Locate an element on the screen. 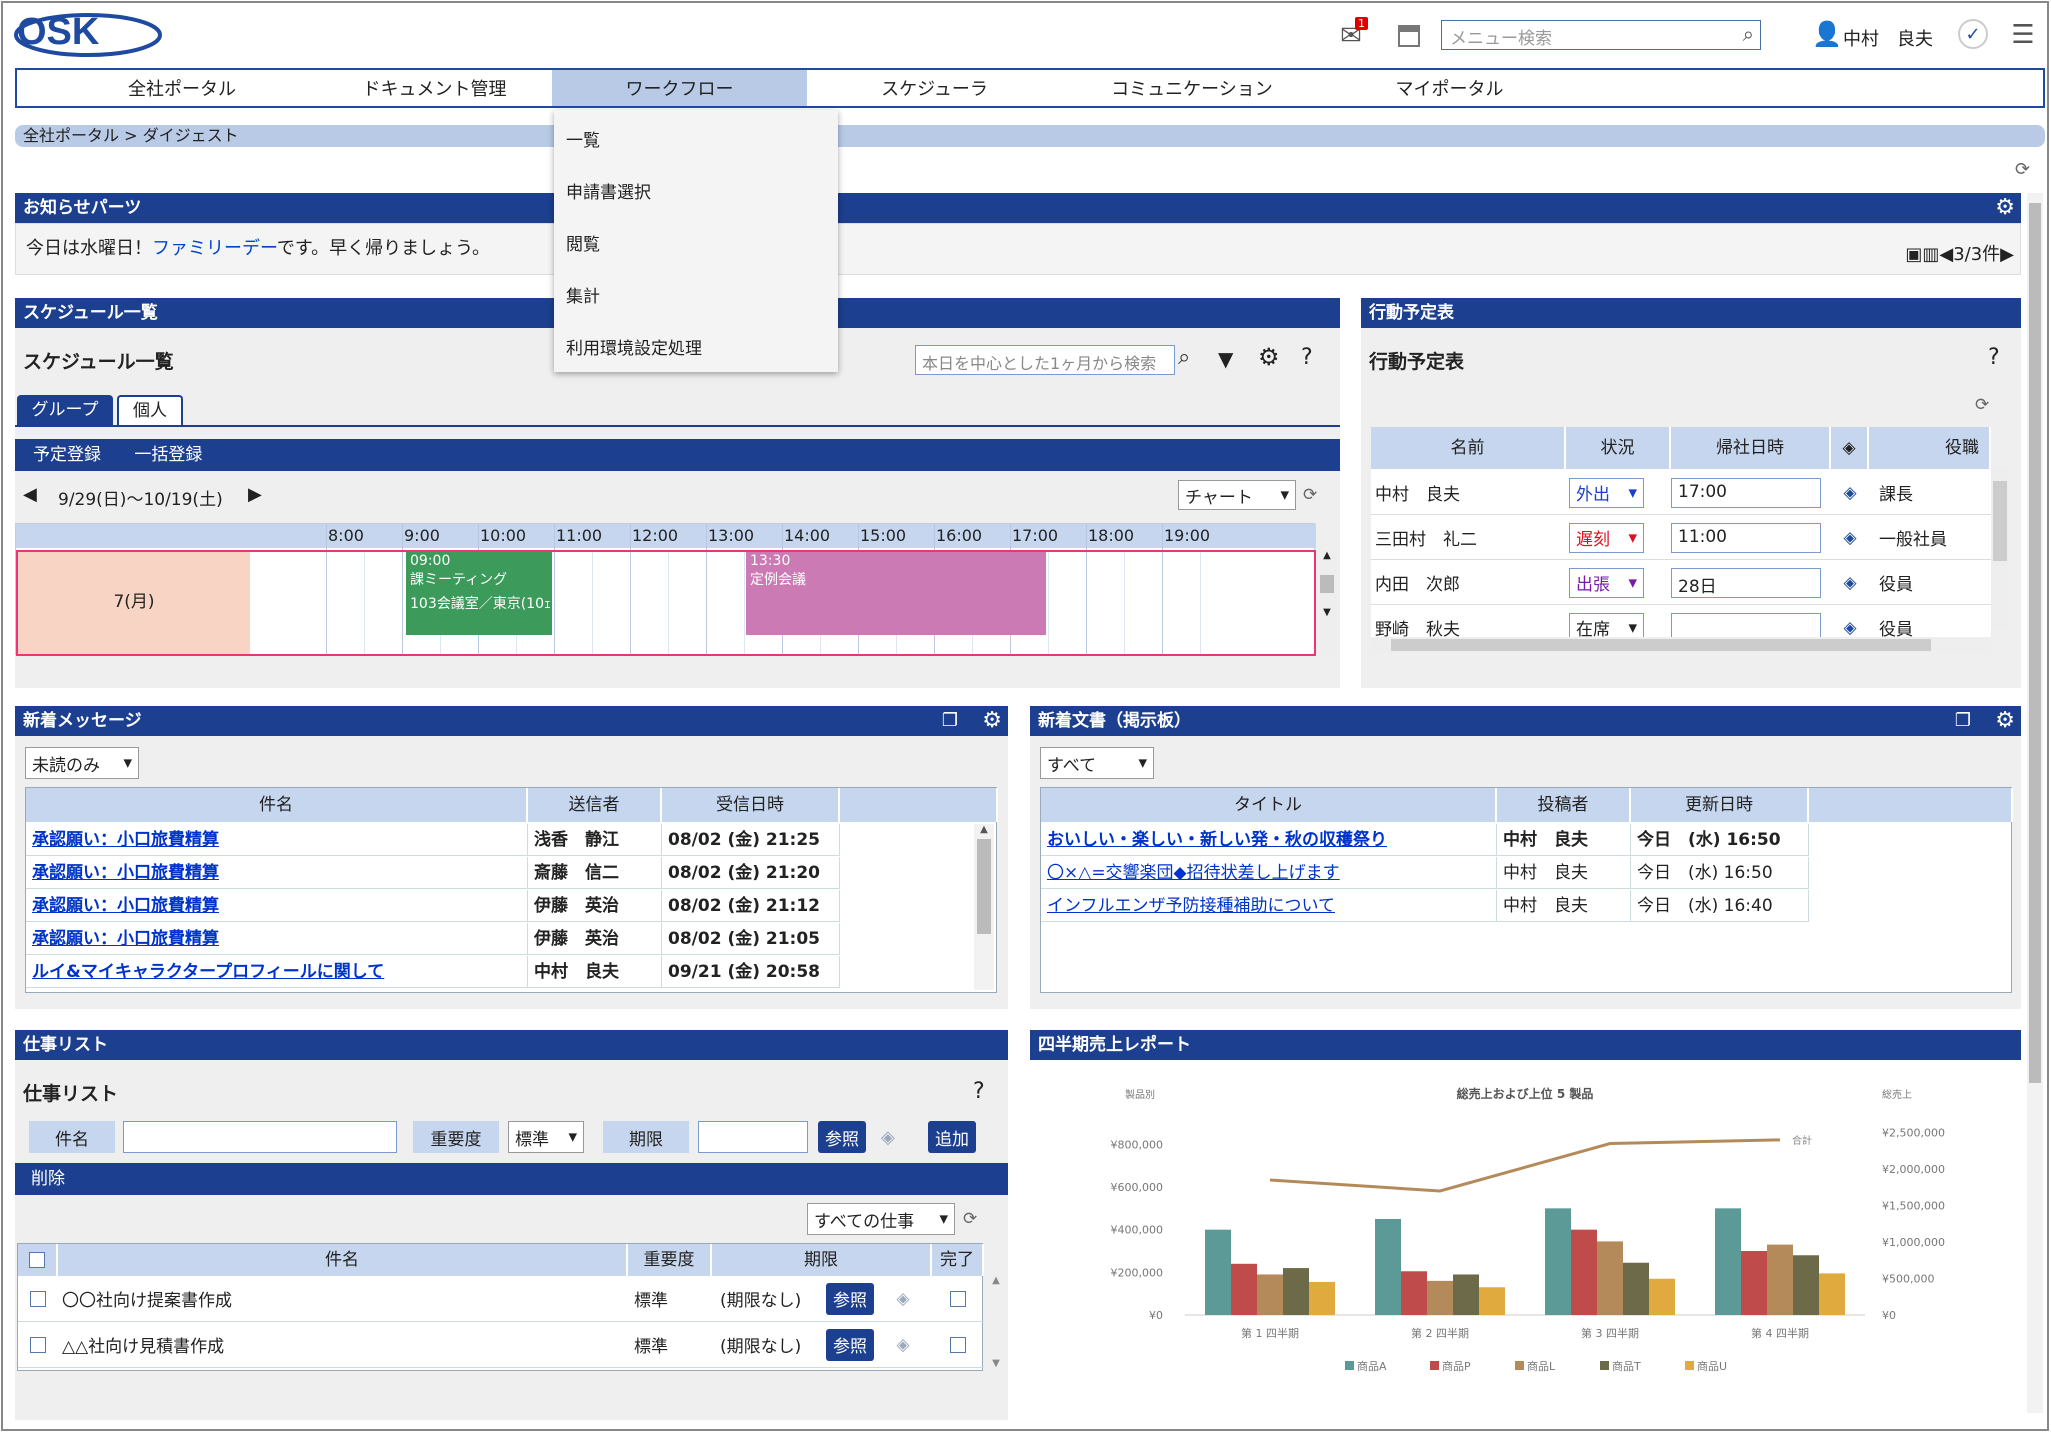 Image resolution: width=2051 pixels, height=1433 pixels. task-filter: すべての仕事 ▾ is located at coordinates (881, 1219).